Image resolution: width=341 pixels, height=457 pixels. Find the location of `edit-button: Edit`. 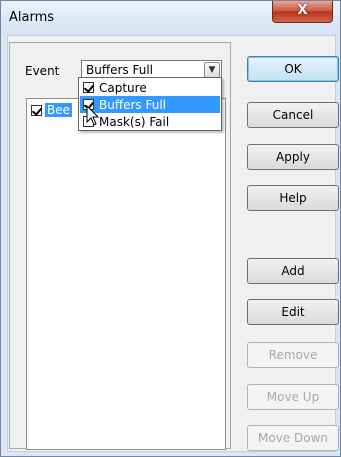

edit-button: Edit is located at coordinates (293, 312).